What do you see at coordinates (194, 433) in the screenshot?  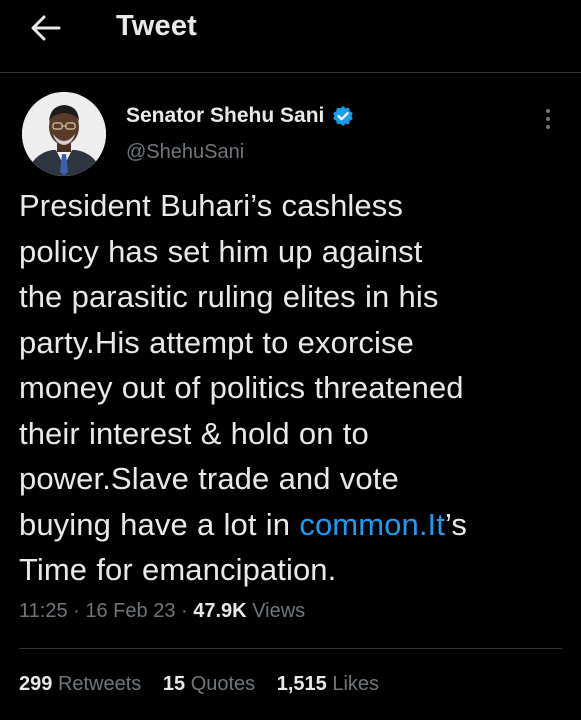 I see `tweet-line: their interest & hold on to` at bounding box center [194, 433].